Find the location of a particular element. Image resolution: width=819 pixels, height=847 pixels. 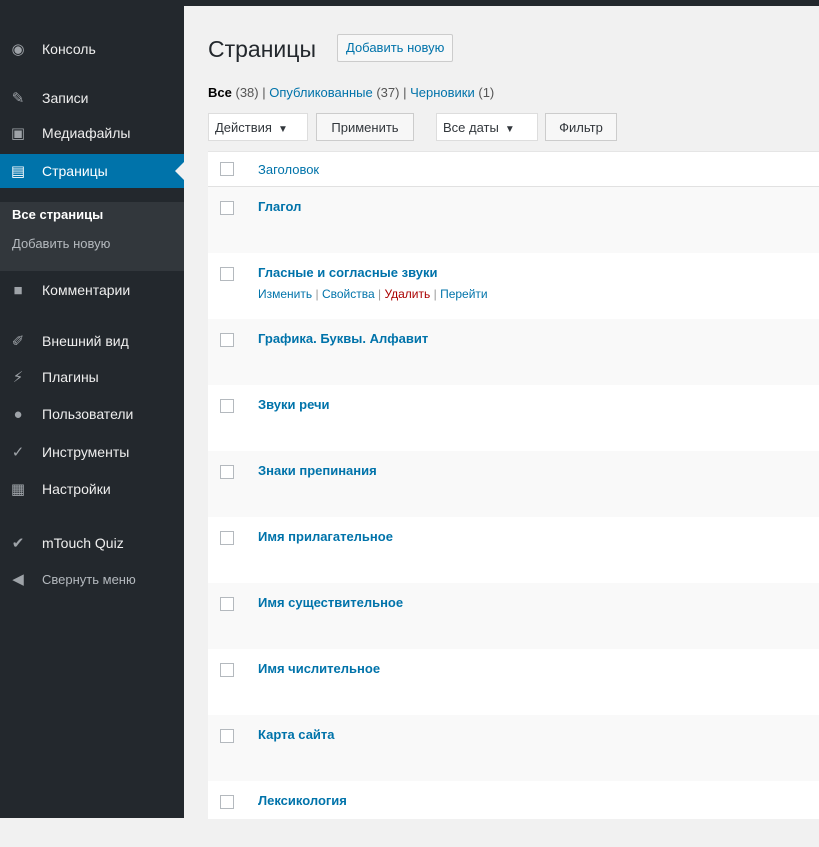

quick-edit-link: Свойства is located at coordinates (348, 294).